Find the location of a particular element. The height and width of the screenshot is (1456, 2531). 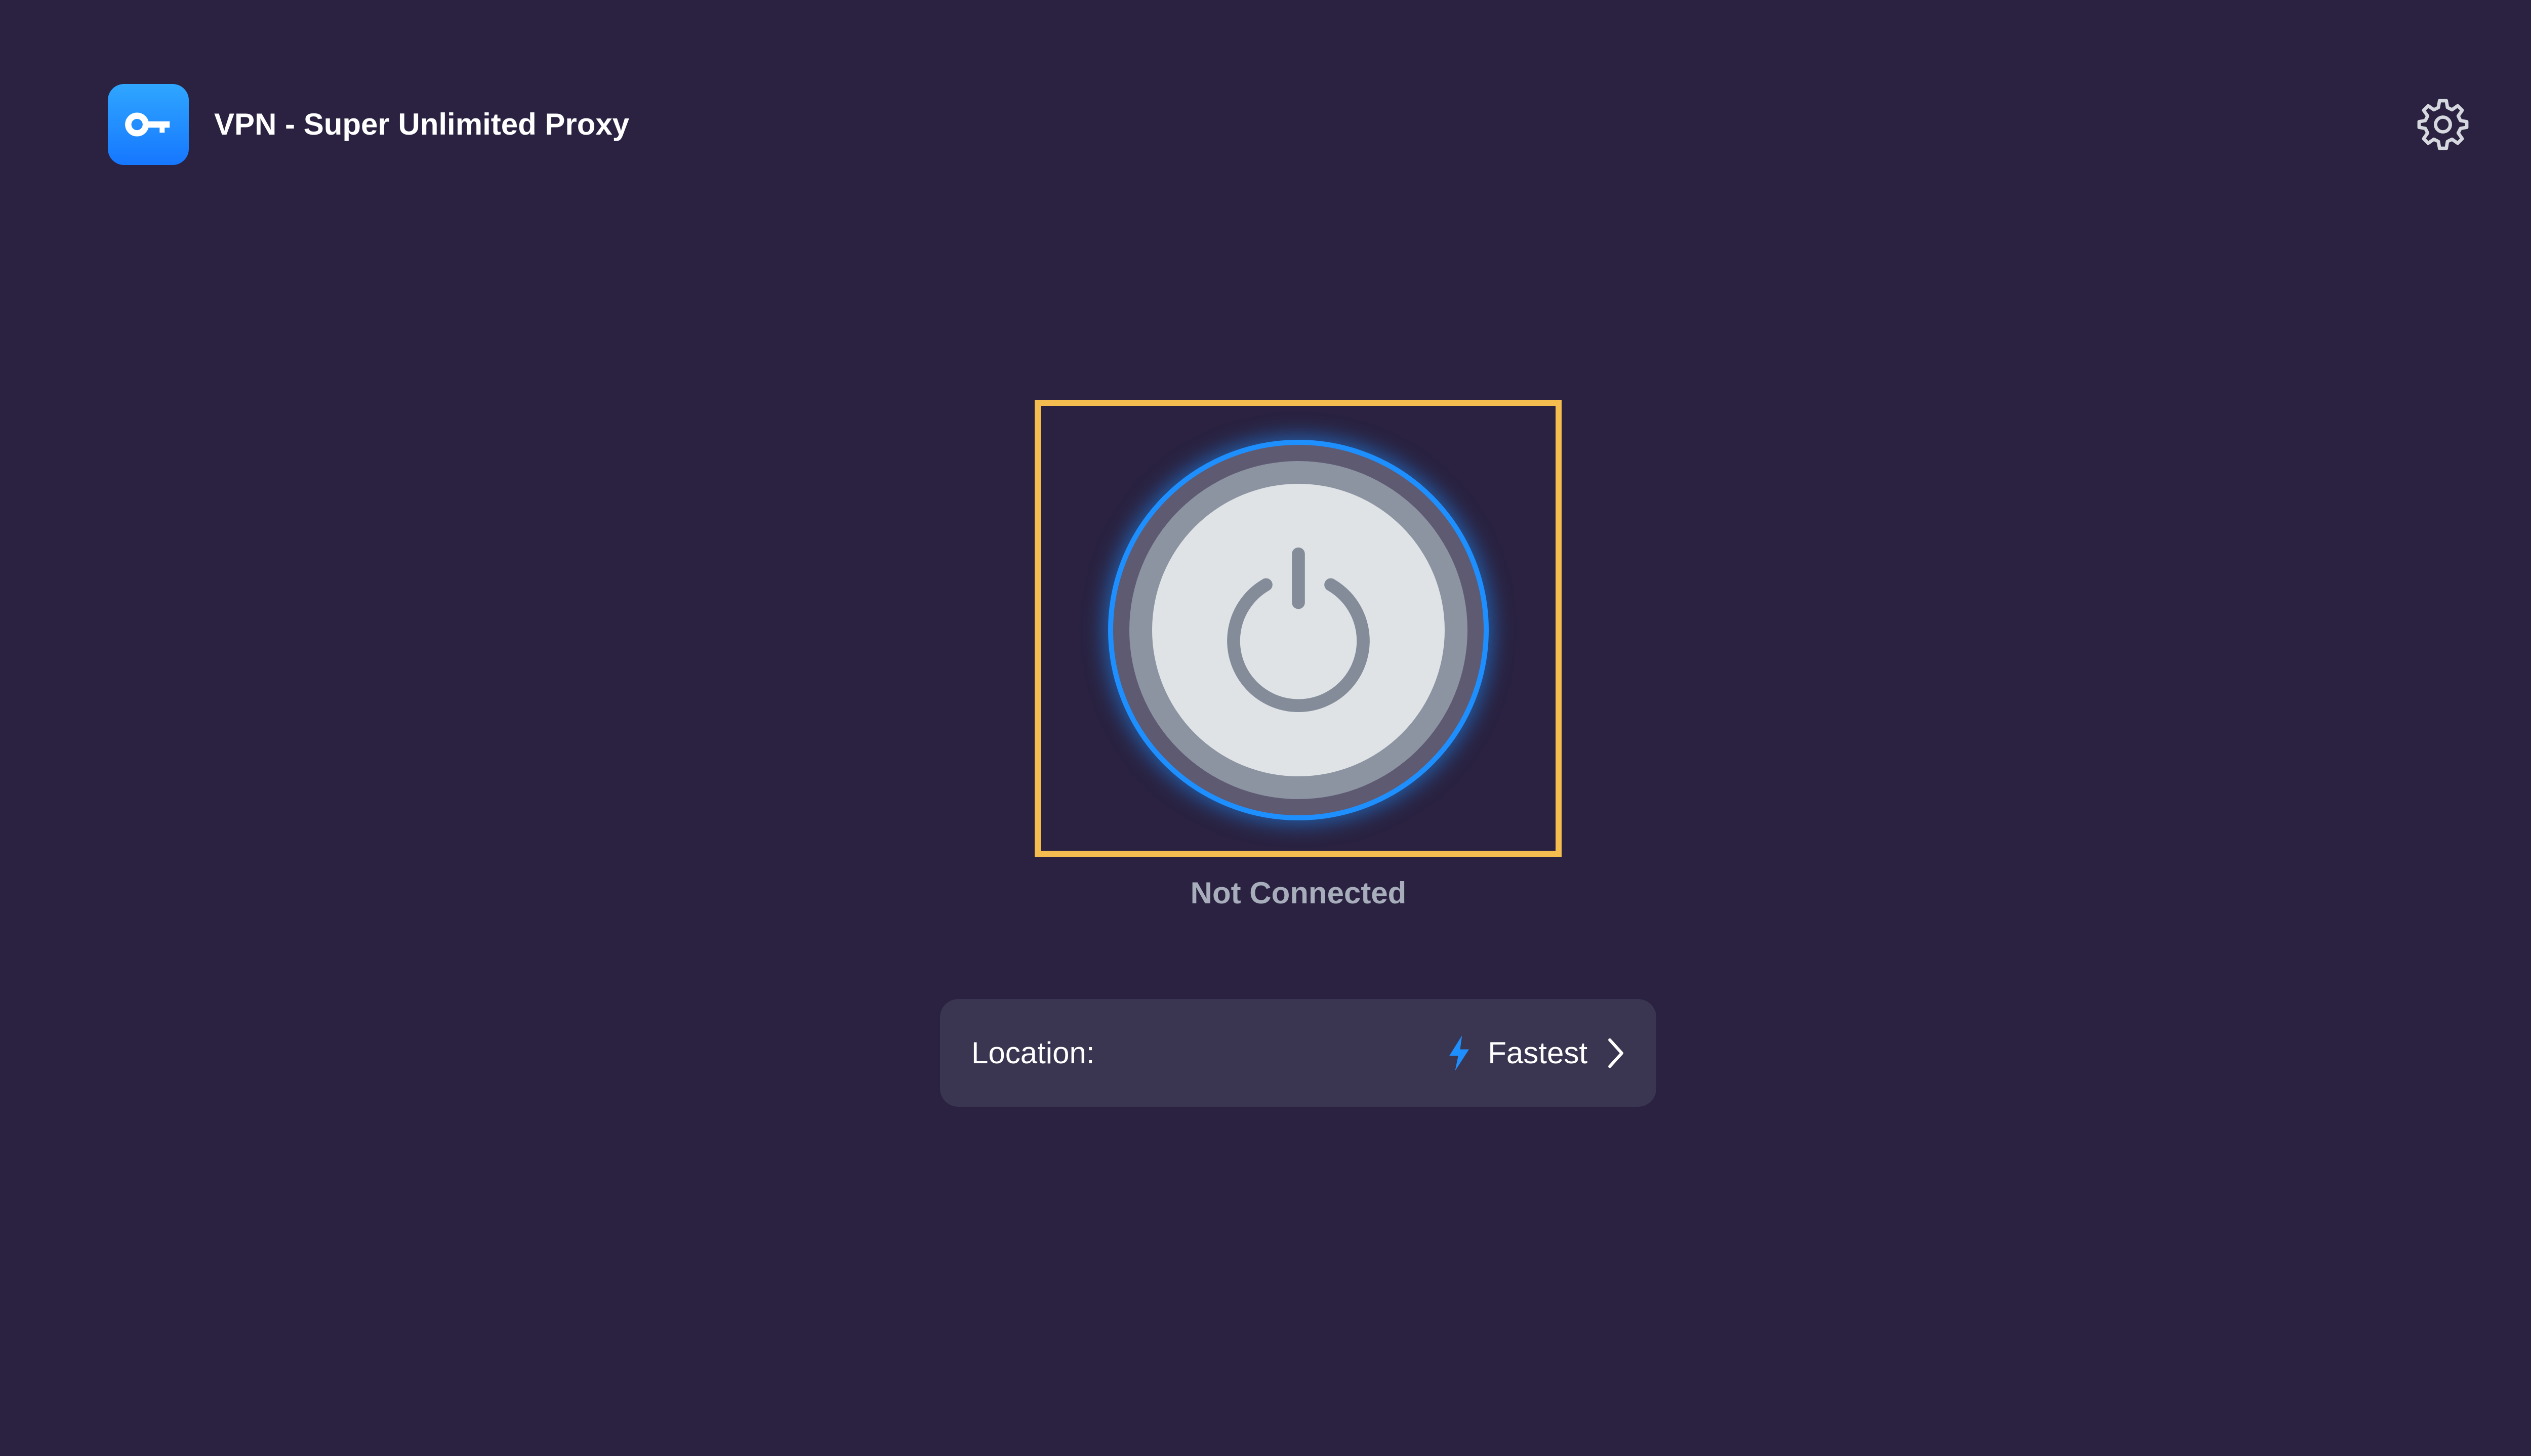

key-icon is located at coordinates (148, 125).